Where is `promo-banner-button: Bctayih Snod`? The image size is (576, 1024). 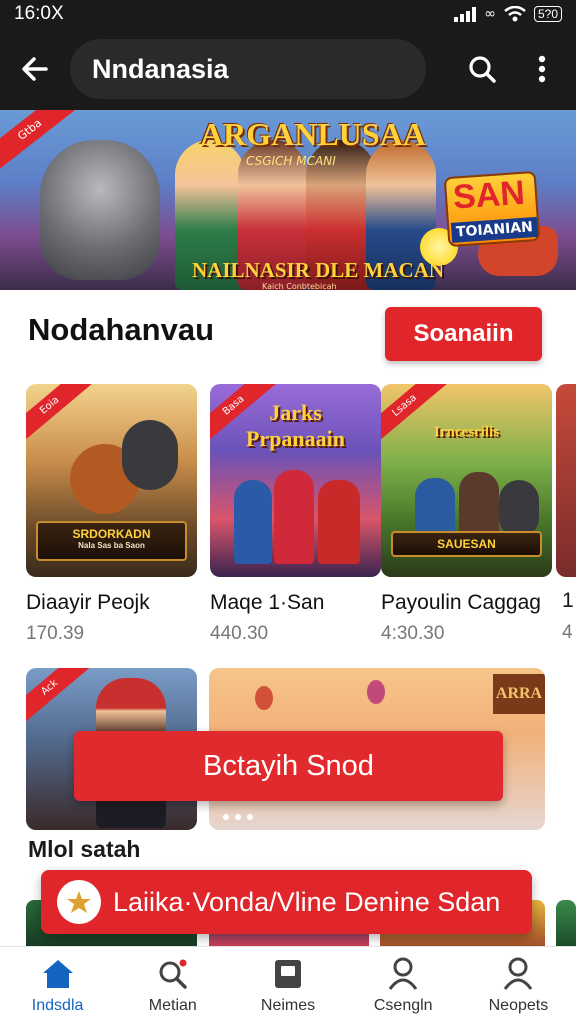
promo-banner-button: Bctayih Snod is located at coordinates (288, 766).